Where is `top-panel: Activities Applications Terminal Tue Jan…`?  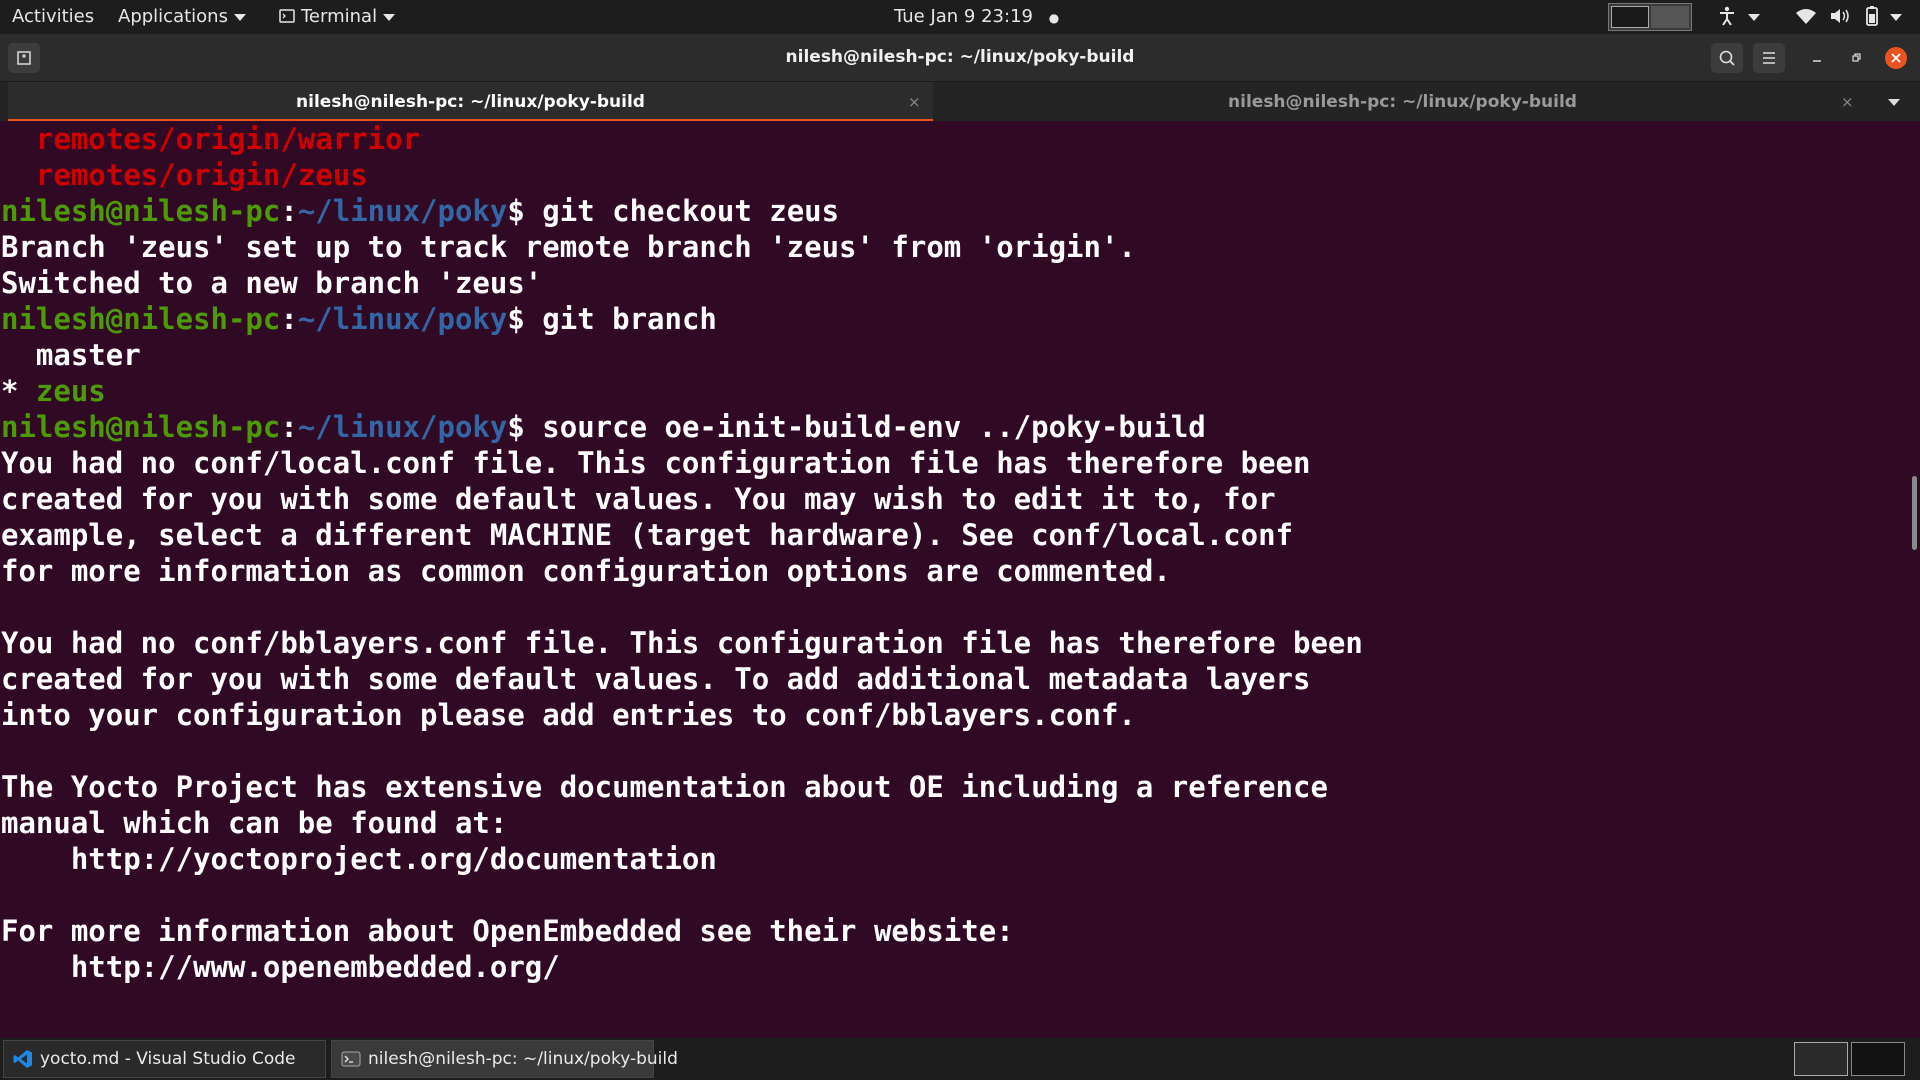 top-panel: Activities Applications Terminal Tue Jan… is located at coordinates (960, 17).